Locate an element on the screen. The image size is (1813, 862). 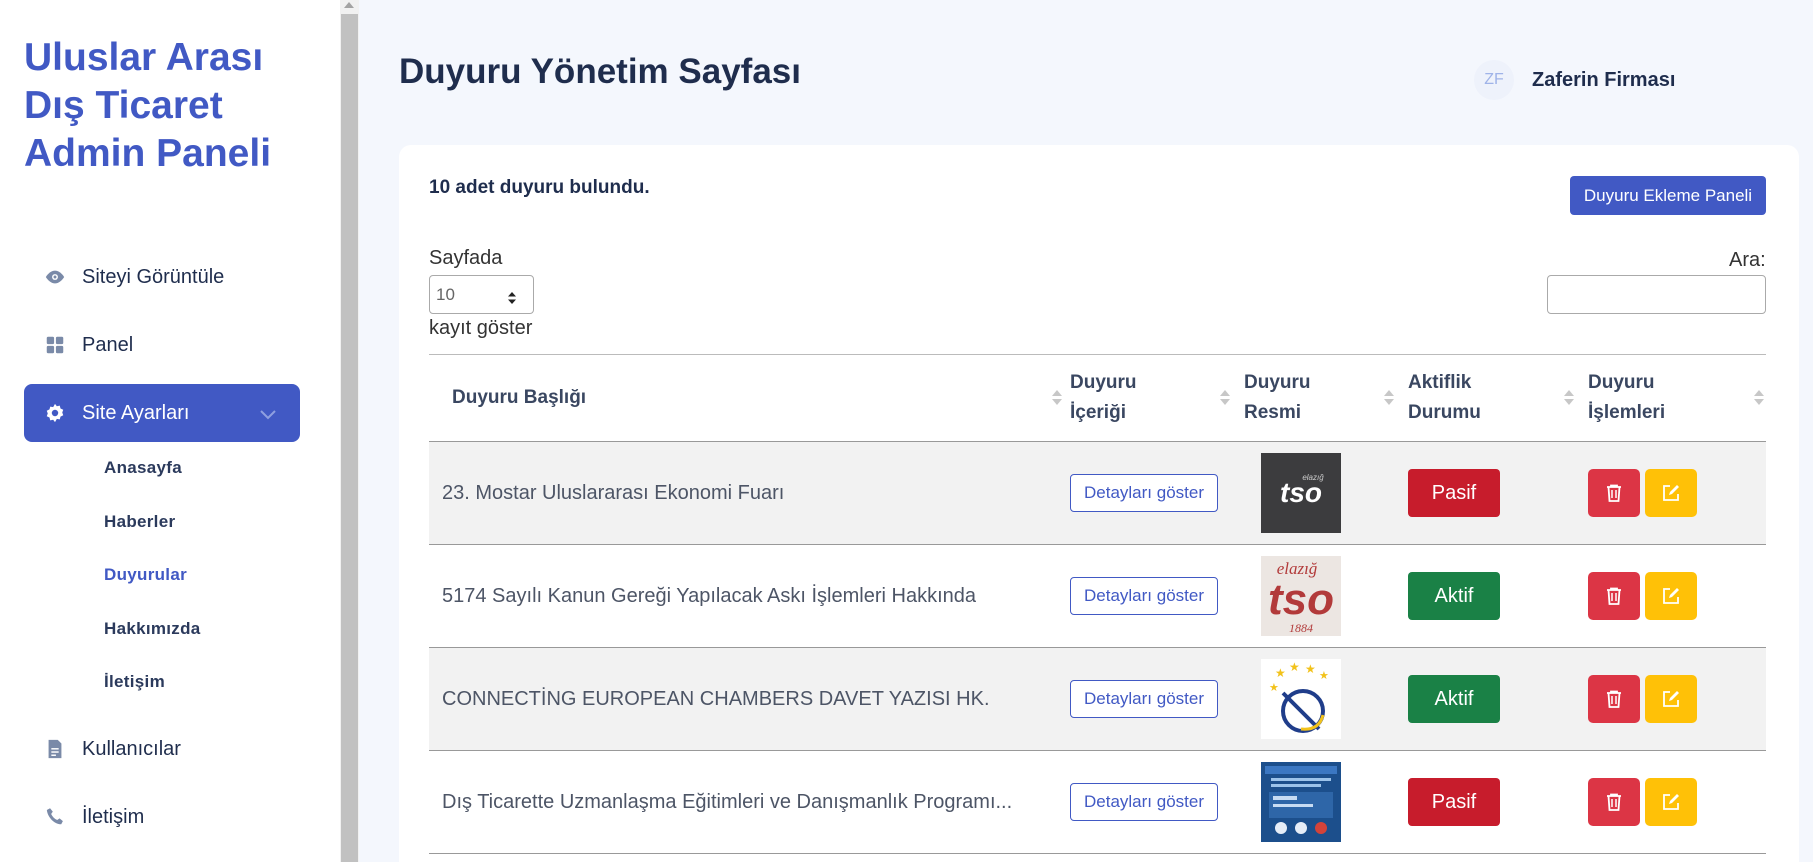
brand-line: Admin Paneli is located at coordinates (148, 153).